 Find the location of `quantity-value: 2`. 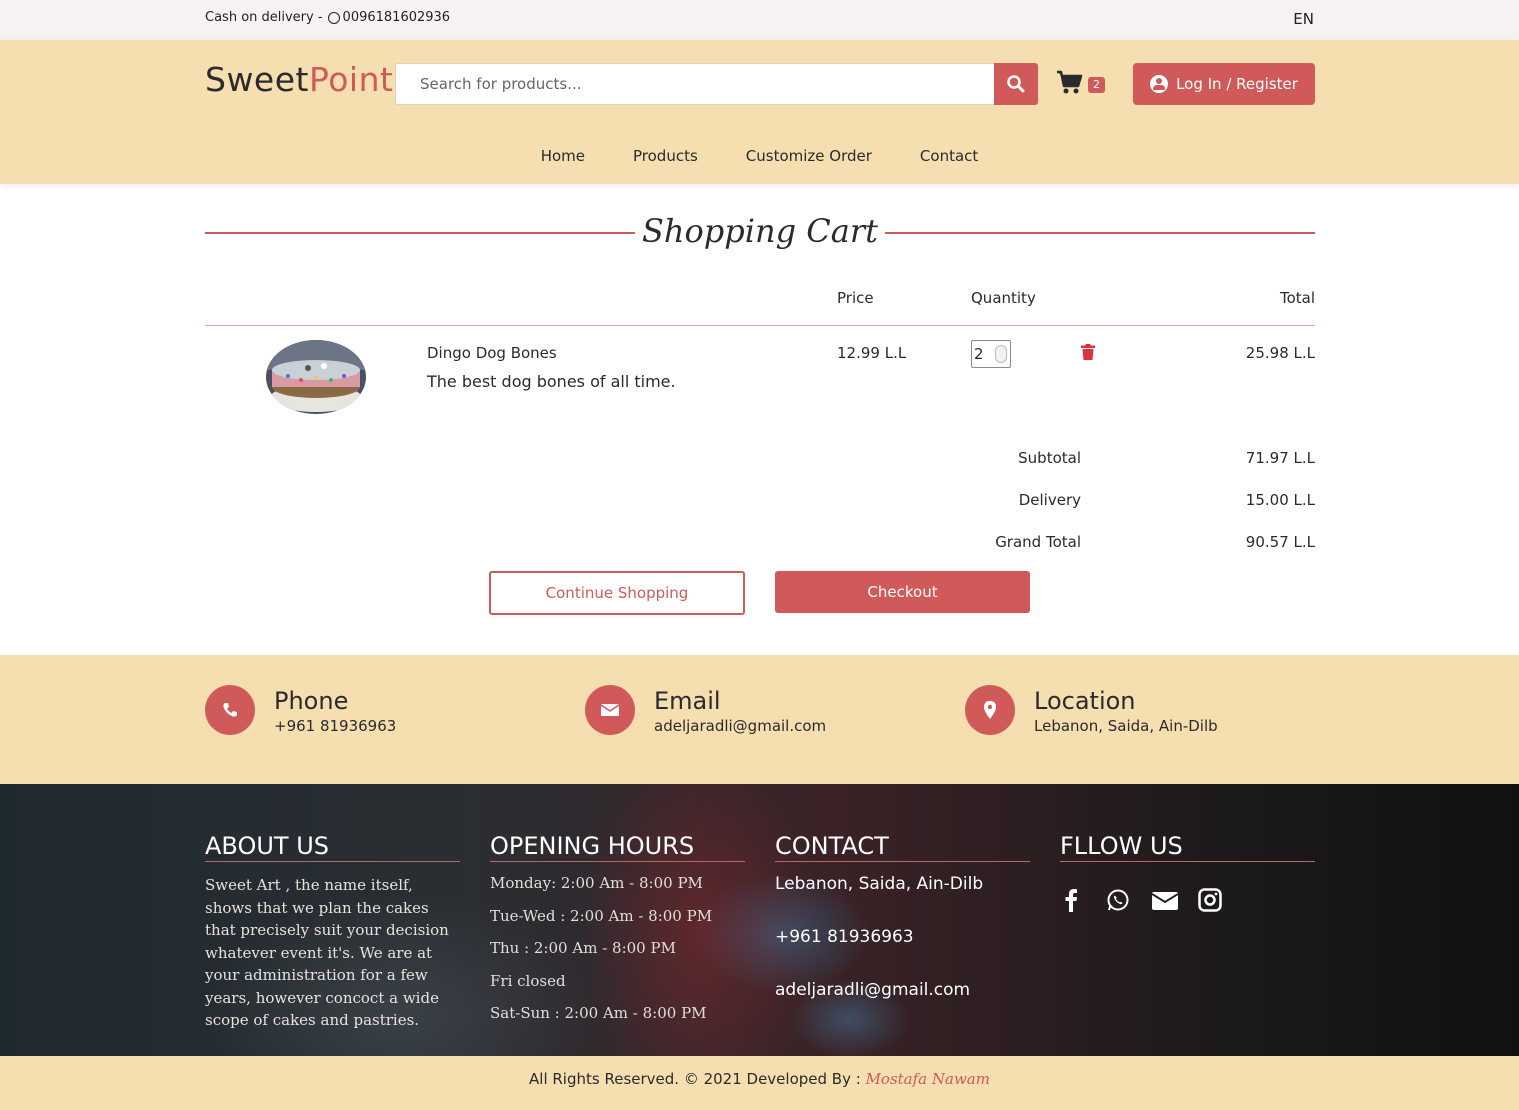

quantity-value: 2 is located at coordinates (979, 354).